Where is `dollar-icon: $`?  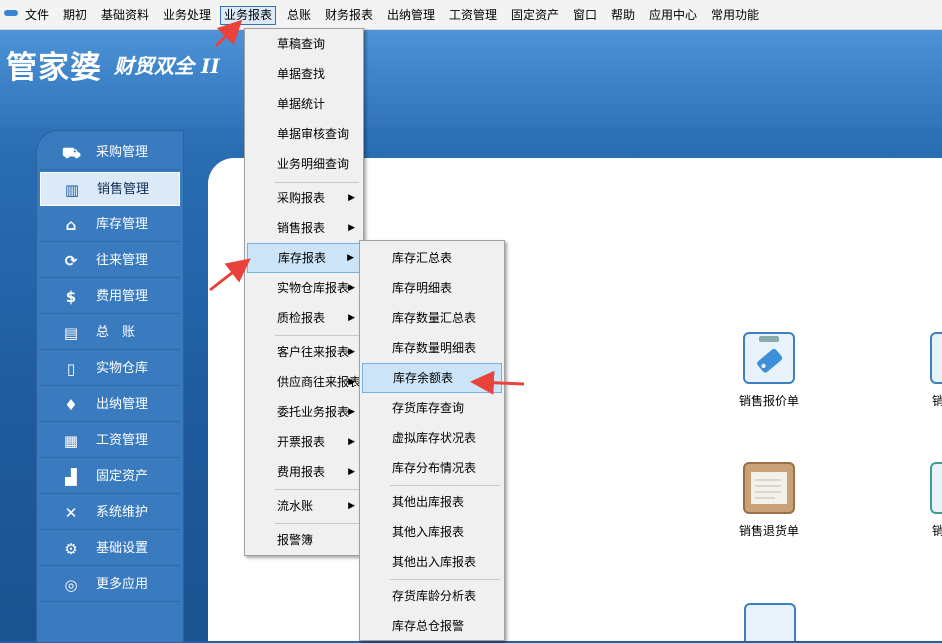 dollar-icon: $ is located at coordinates (71, 297).